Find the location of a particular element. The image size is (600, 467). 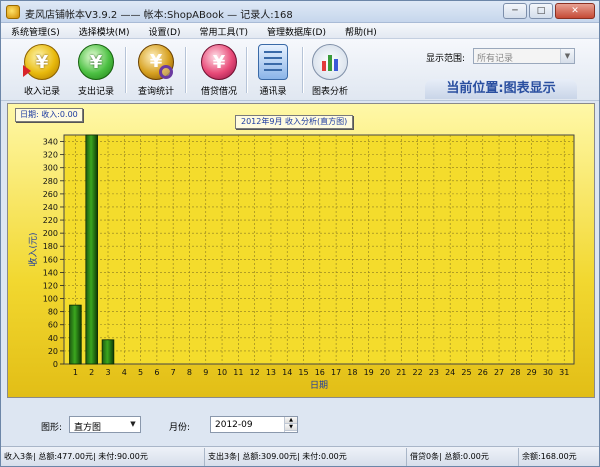

loan-exchange-icon: ¥ is located at coordinates (219, 62).